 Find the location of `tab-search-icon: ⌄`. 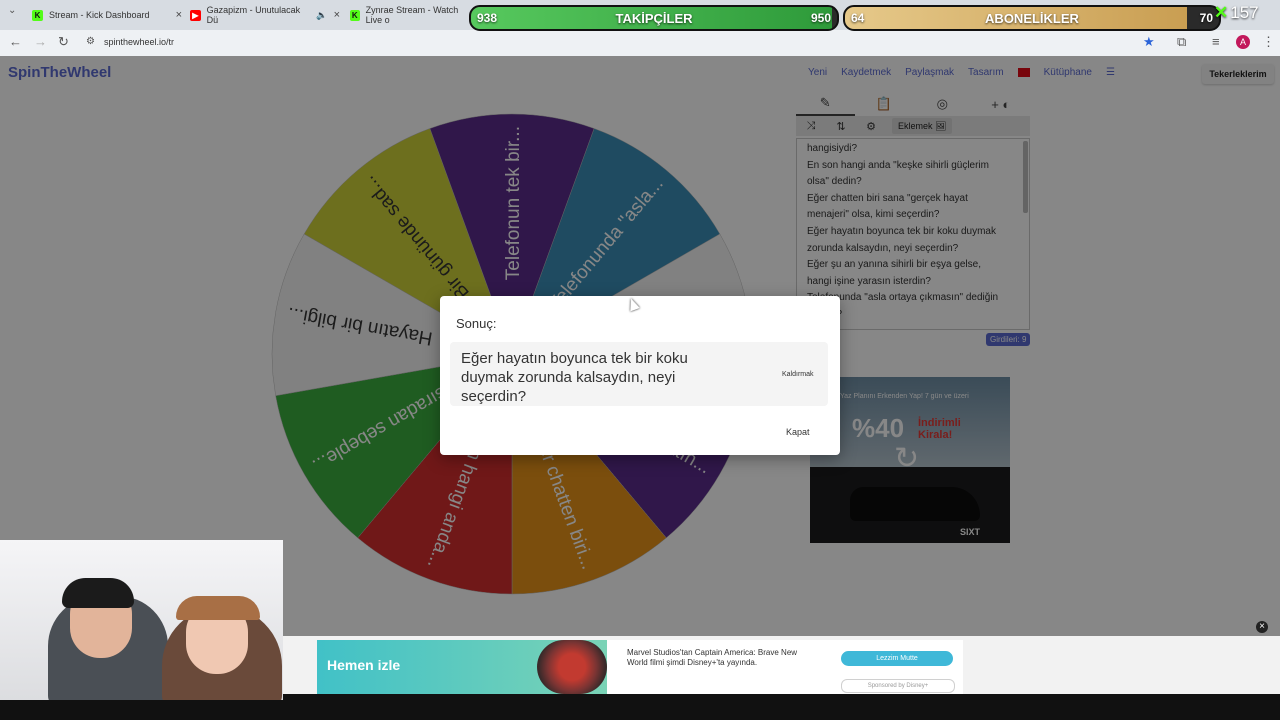

tab-search-icon: ⌄ is located at coordinates (12, 10).